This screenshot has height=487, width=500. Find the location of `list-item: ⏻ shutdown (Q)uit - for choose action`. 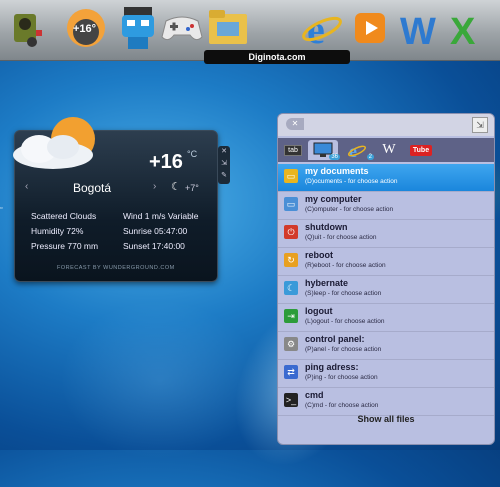

list-item: ⏻ shutdown (Q)uit - for choose action is located at coordinates (386, 234).